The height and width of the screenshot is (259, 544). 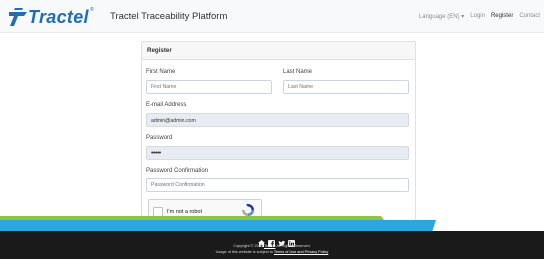 I want to click on green-stripe, so click(x=192, y=218).